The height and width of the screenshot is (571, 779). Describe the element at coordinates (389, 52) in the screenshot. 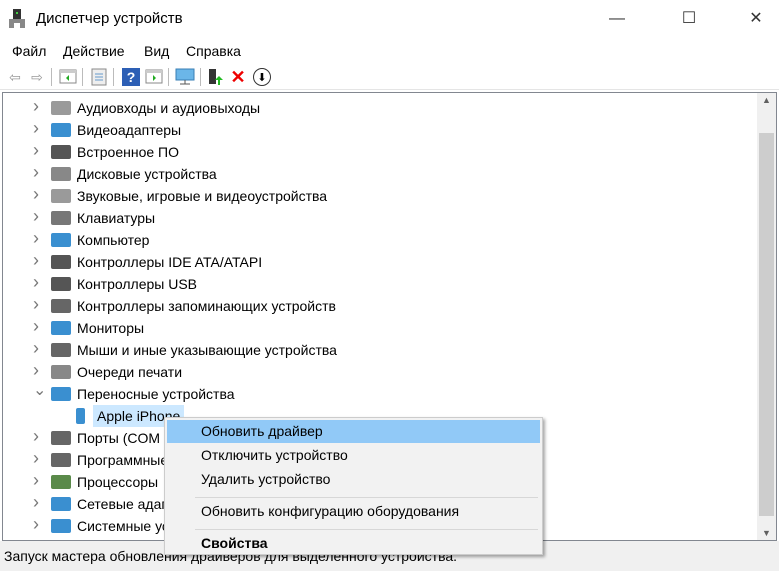

I see `menu-bar: Файл Действие Вид Справка` at that location.